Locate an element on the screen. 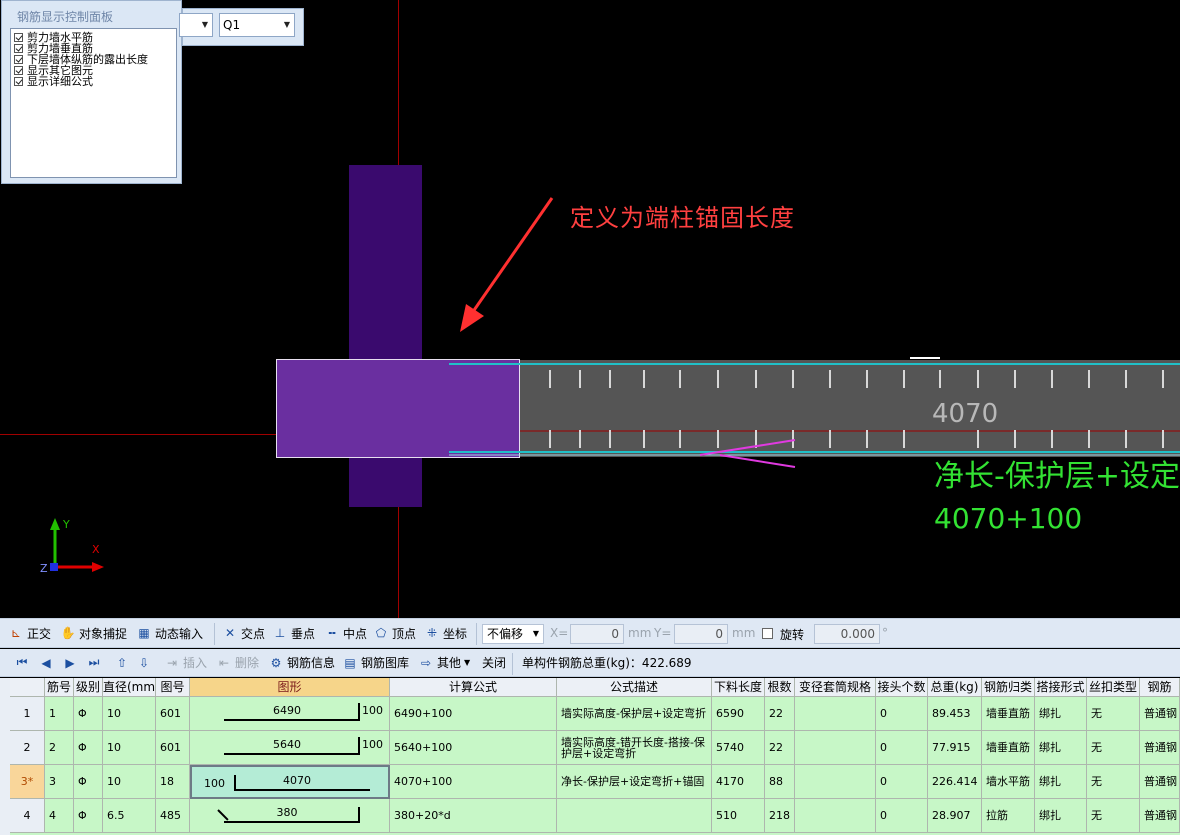  checkbox-item: 显示详细公式 is located at coordinates (95, 81).